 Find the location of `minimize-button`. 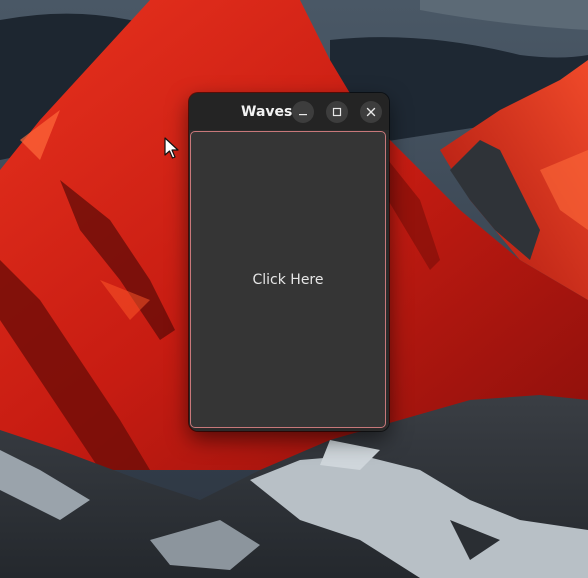

minimize-button is located at coordinates (303, 112).